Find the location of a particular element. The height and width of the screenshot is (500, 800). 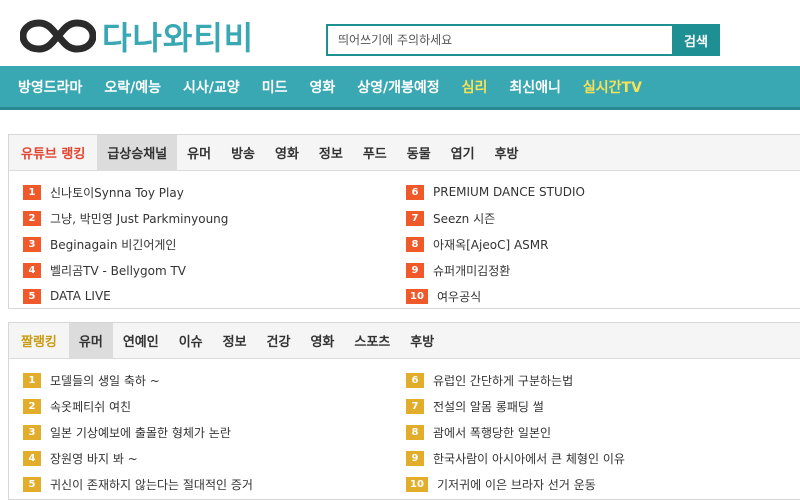

tab-bizarre: 엽기 is located at coordinates (463, 152).